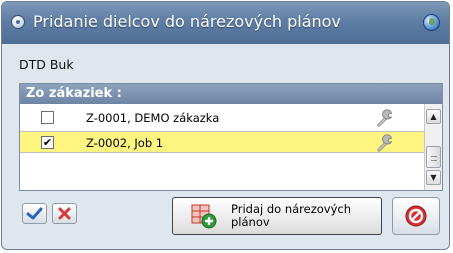  I want to click on select-all-button, so click(34, 213).